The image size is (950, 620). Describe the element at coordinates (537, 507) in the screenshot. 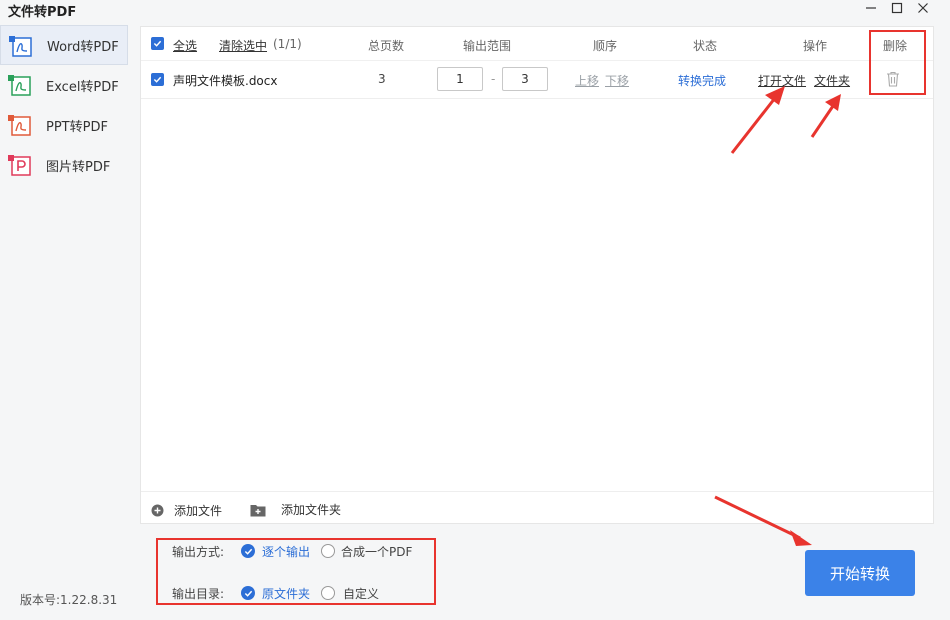

I see `panel-footer: 添加文件 添加文件夹` at that location.